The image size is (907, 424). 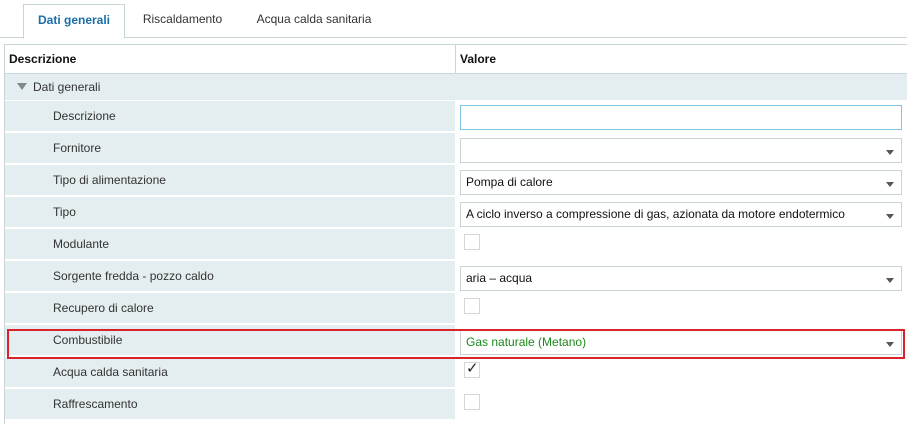 I want to click on select-value: Gas naturale (Metano), so click(x=526, y=342).